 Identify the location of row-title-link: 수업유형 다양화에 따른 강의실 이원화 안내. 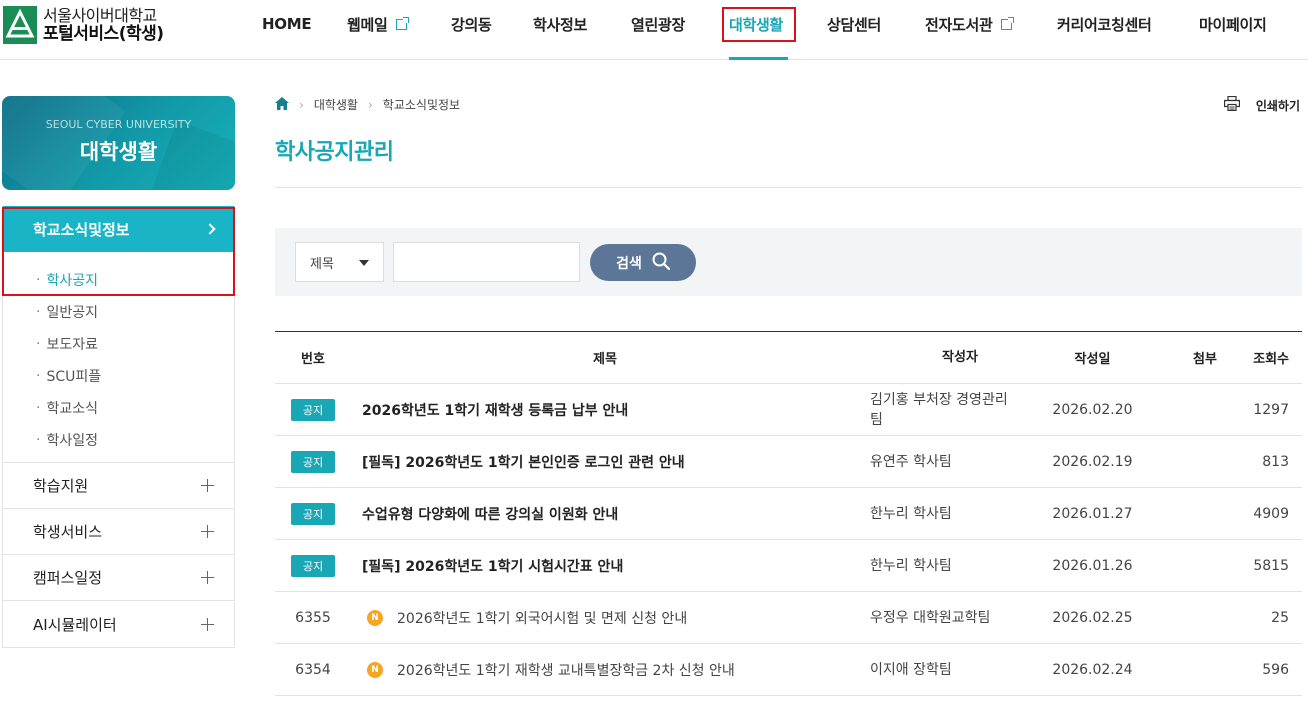
(490, 514).